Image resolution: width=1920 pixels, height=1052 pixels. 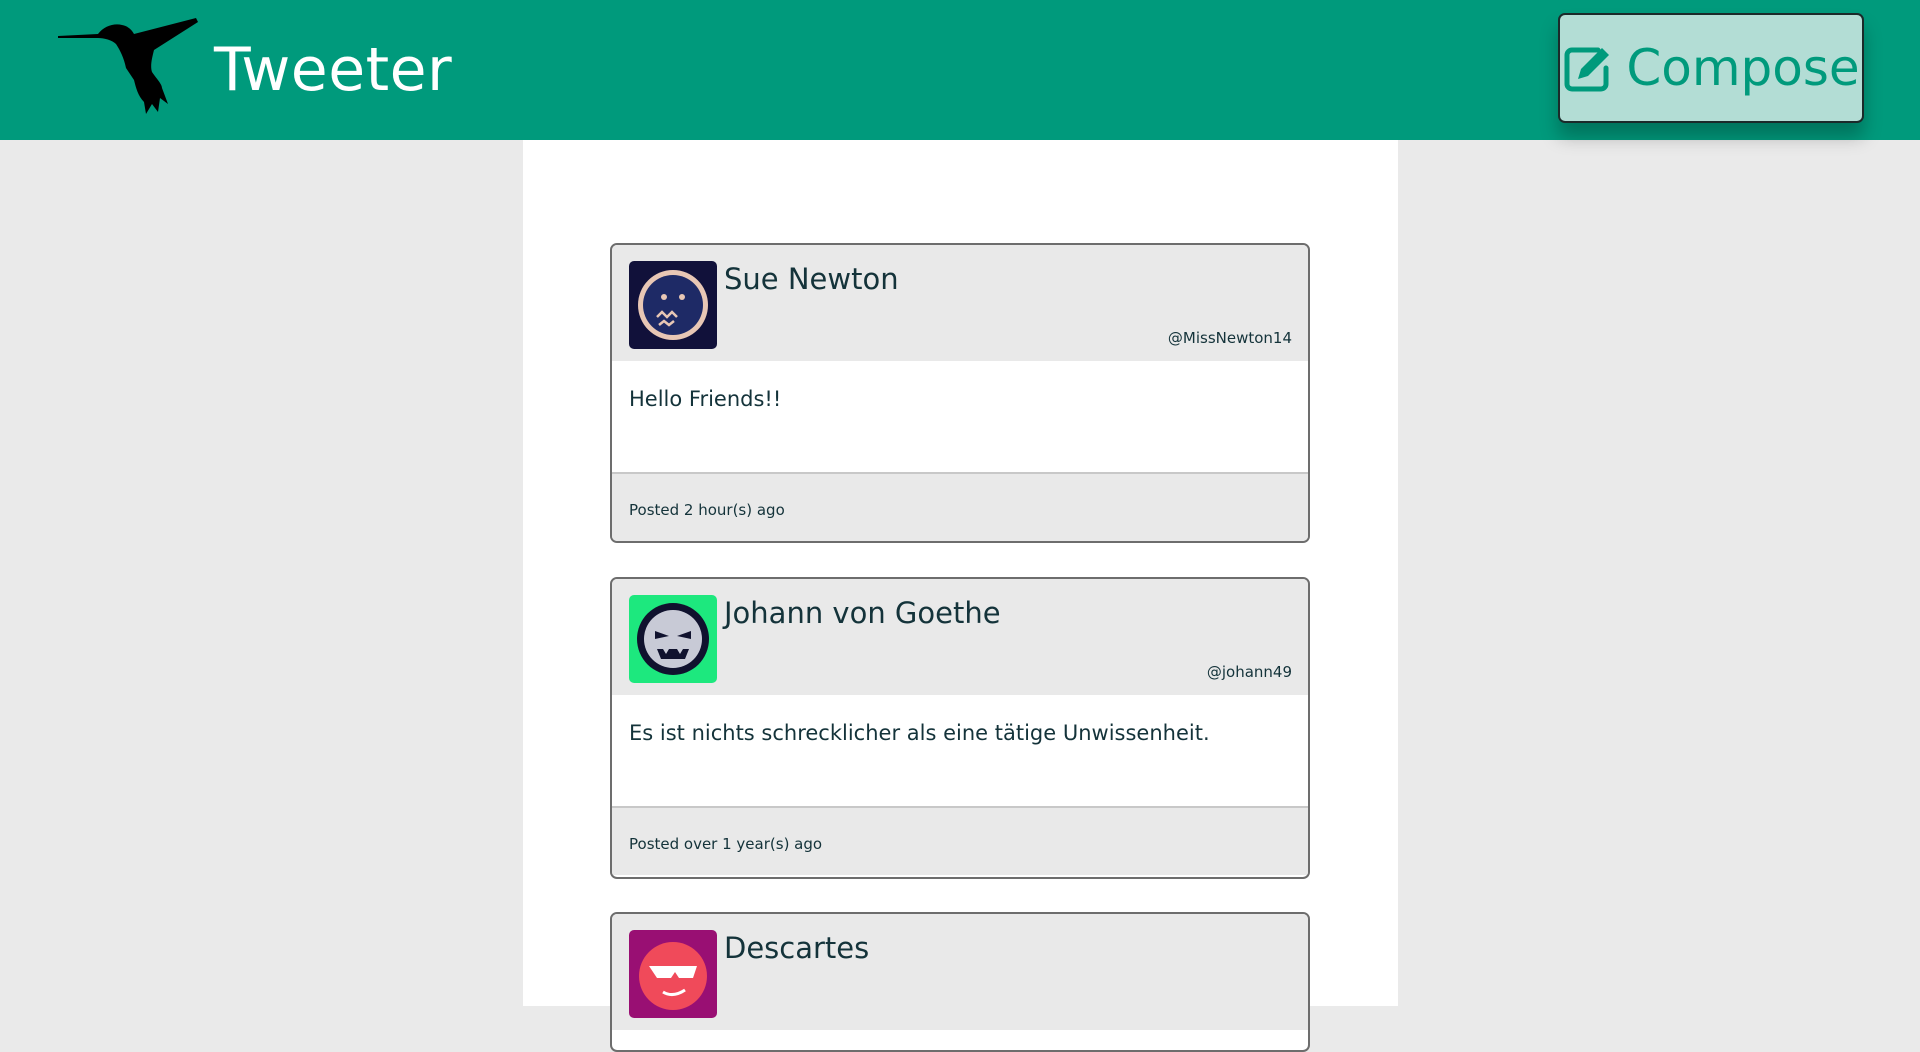 What do you see at coordinates (811, 279) in the screenshot?
I see `author-name: Sue Newton` at bounding box center [811, 279].